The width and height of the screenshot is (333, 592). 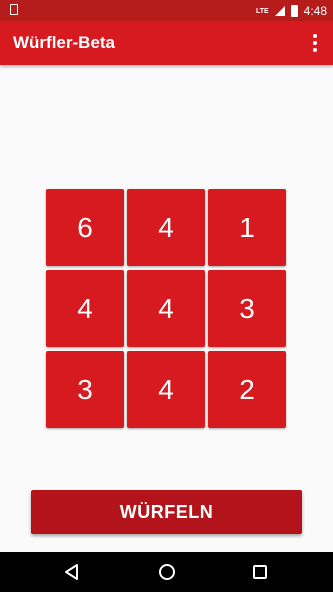 I want to click on app-title: Würfler-Beta, so click(x=64, y=42).